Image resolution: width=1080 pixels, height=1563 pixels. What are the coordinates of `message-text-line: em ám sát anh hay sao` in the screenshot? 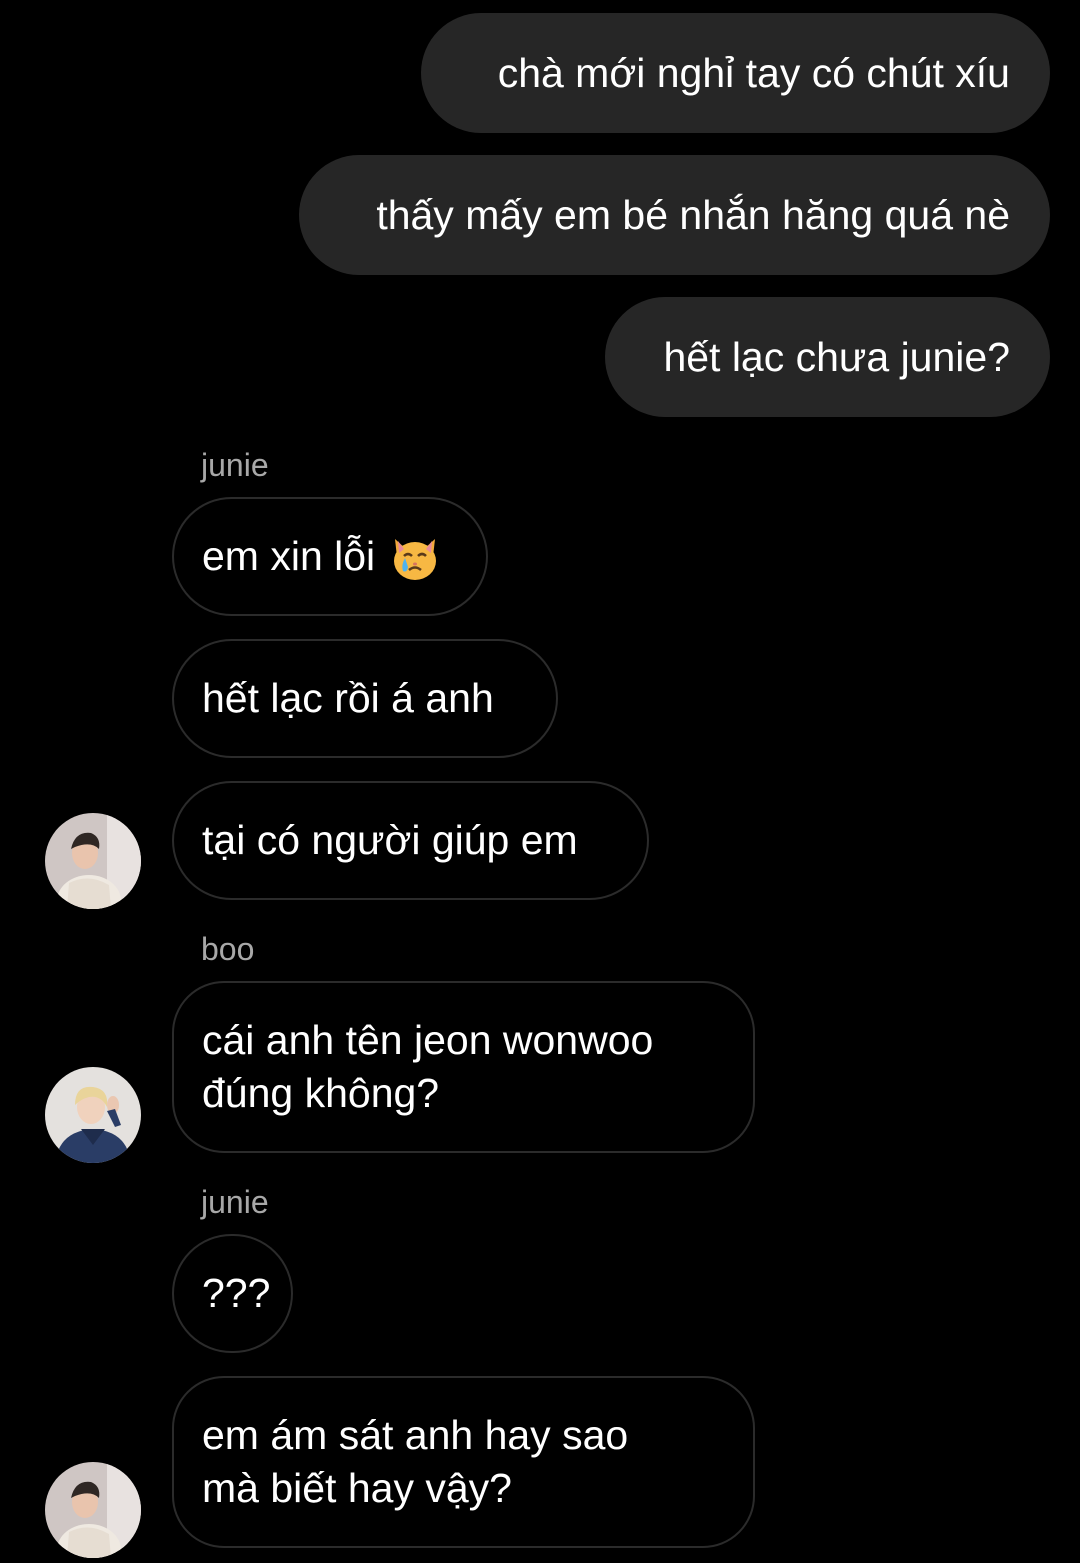 It's located at (415, 1435).